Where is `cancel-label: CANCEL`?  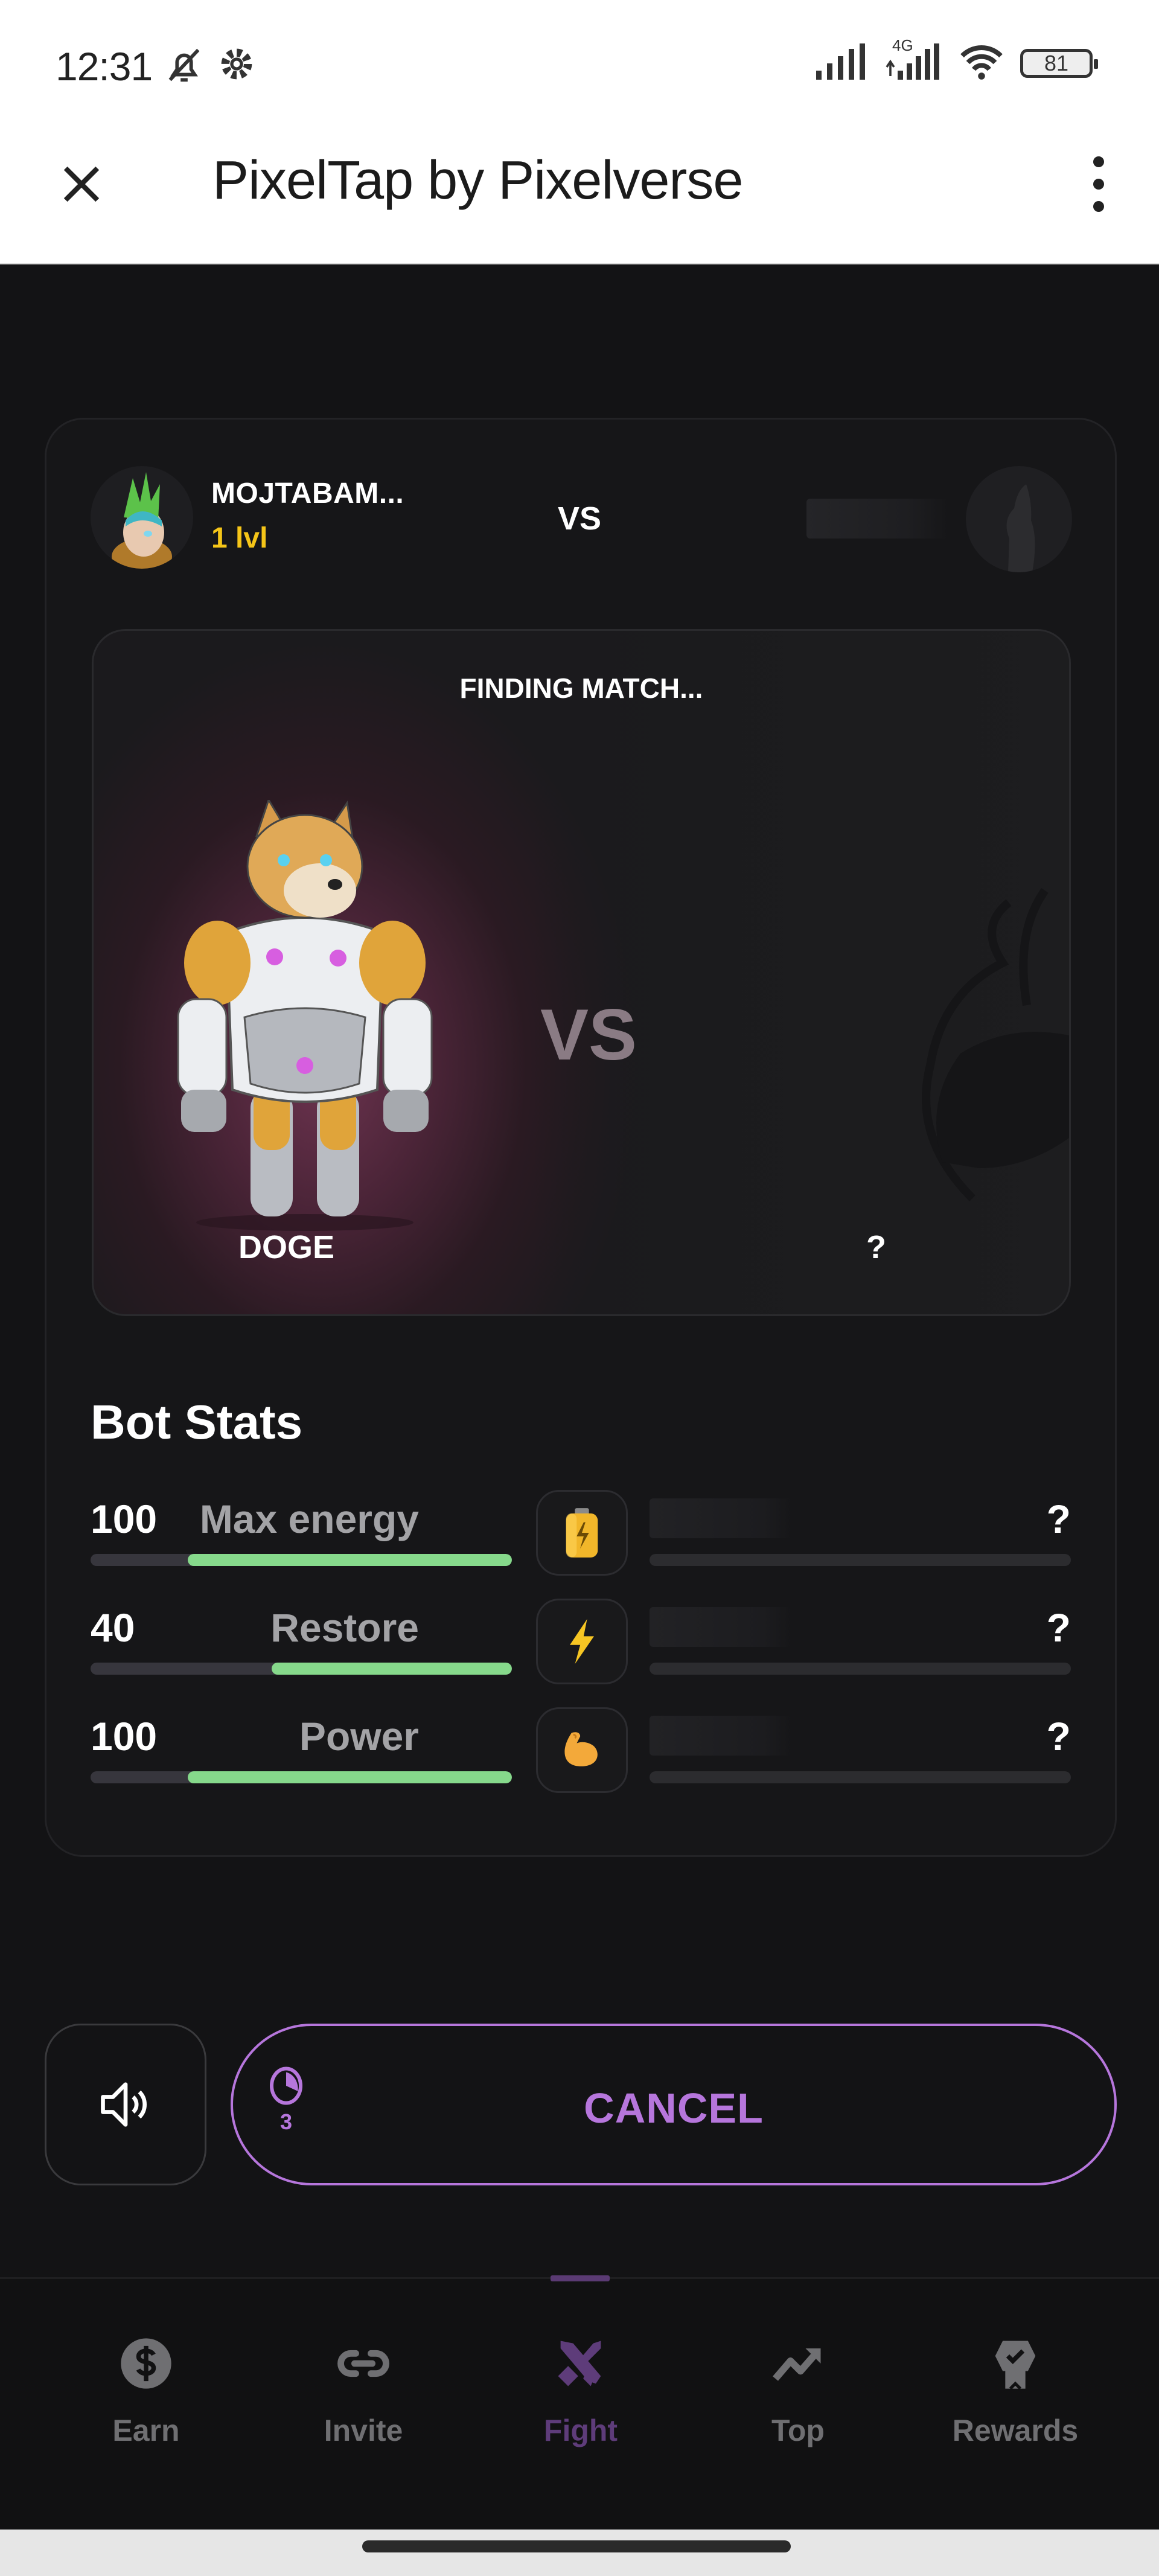 cancel-label: CANCEL is located at coordinates (674, 2108).